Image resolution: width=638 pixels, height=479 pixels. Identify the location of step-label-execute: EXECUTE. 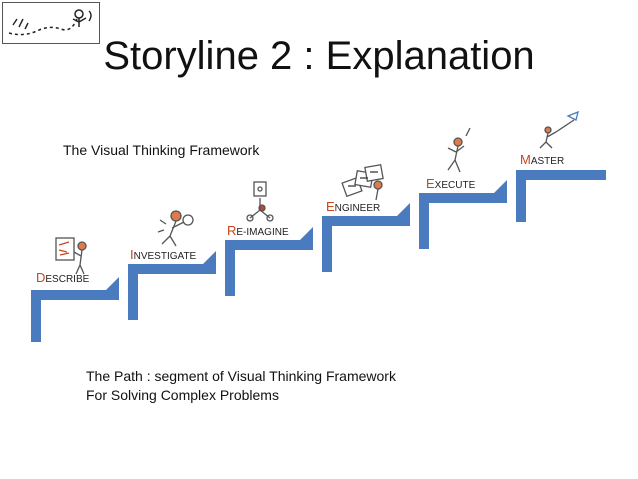
(451, 183).